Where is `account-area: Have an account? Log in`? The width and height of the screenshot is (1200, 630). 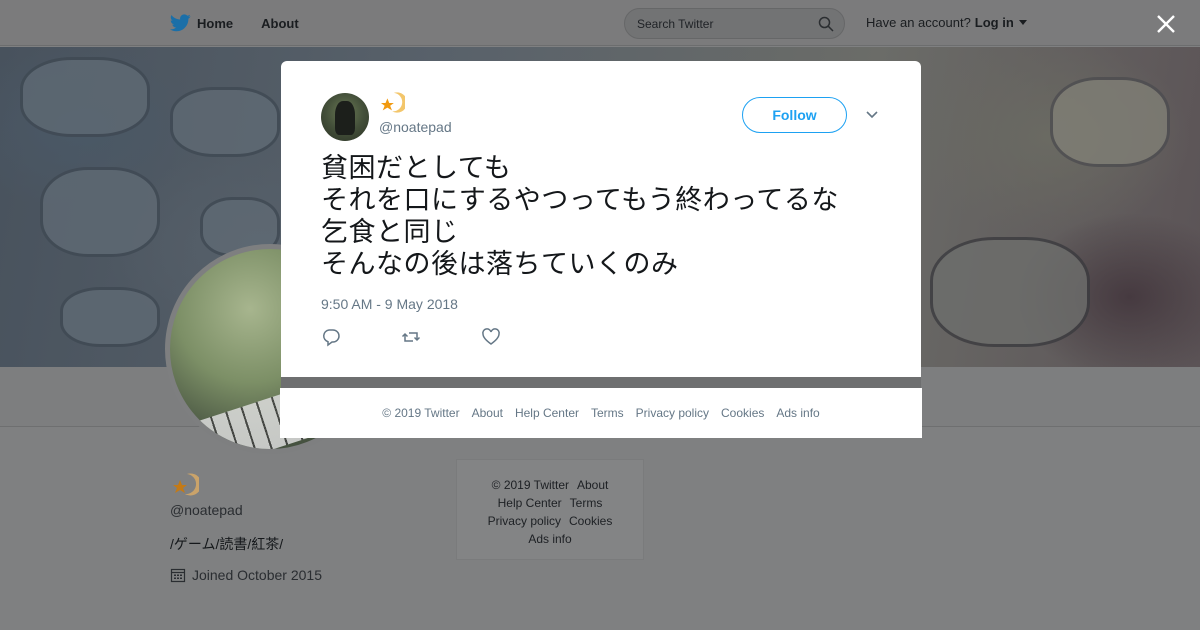 account-area: Have an account? Log in is located at coordinates (946, 22).